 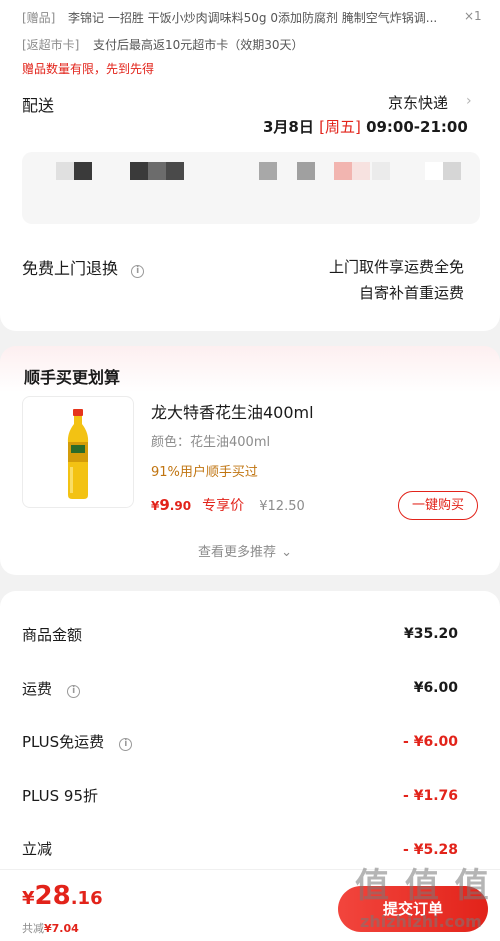 I want to click on total-saved: 共减¥7.04, so click(x=50, y=928).